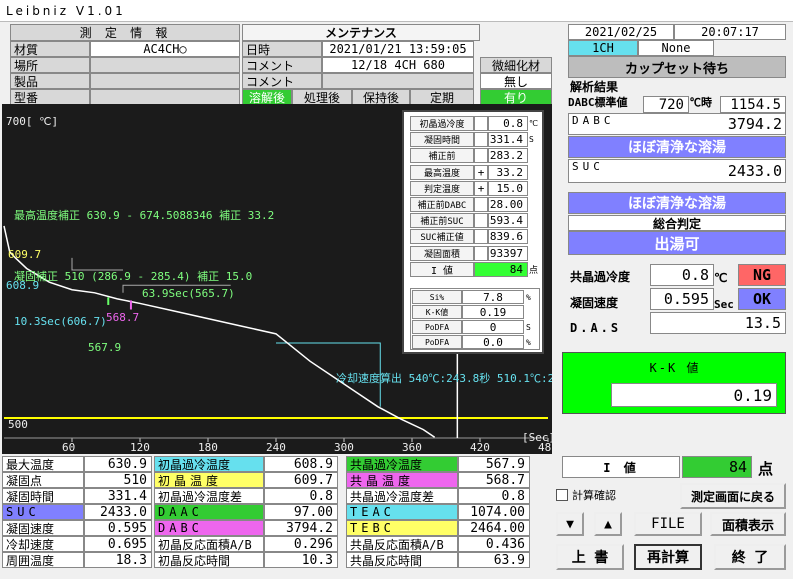 This screenshot has width=793, height=579. Describe the element at coordinates (209, 560) in the screenshot. I see `col2-row-label: 初晶反応時間` at that location.